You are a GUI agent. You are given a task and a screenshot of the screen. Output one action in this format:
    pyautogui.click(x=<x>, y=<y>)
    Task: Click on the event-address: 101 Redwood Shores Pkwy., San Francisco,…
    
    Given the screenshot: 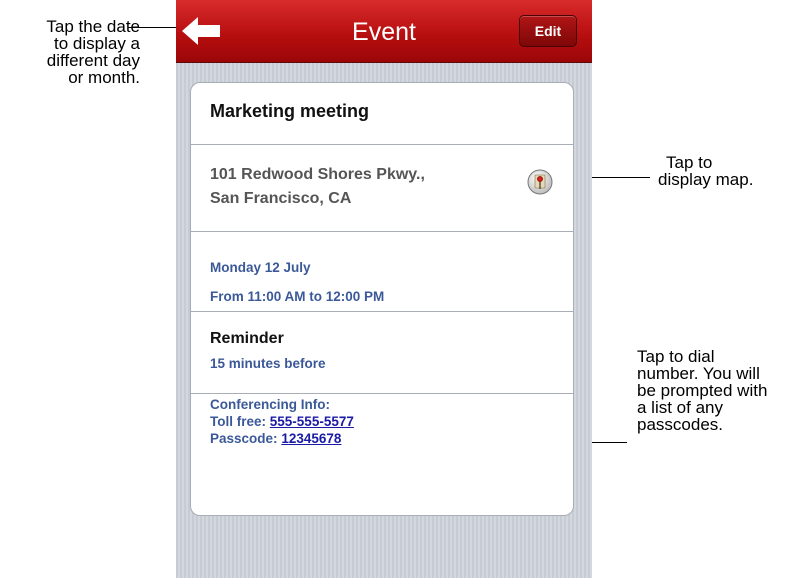 What is the action you would take?
    pyautogui.click(x=317, y=187)
    